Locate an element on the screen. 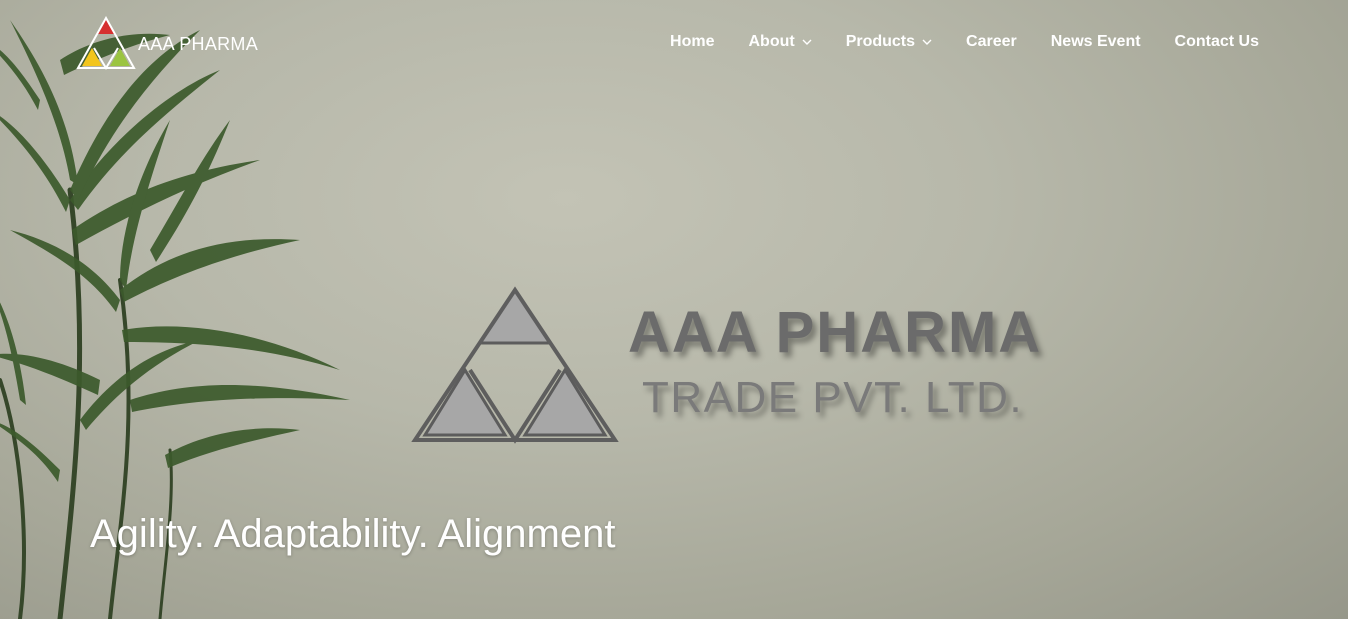 Image resolution: width=1348 pixels, height=619 pixels. brand-home-link: AAA PHARMA is located at coordinates (167, 43).